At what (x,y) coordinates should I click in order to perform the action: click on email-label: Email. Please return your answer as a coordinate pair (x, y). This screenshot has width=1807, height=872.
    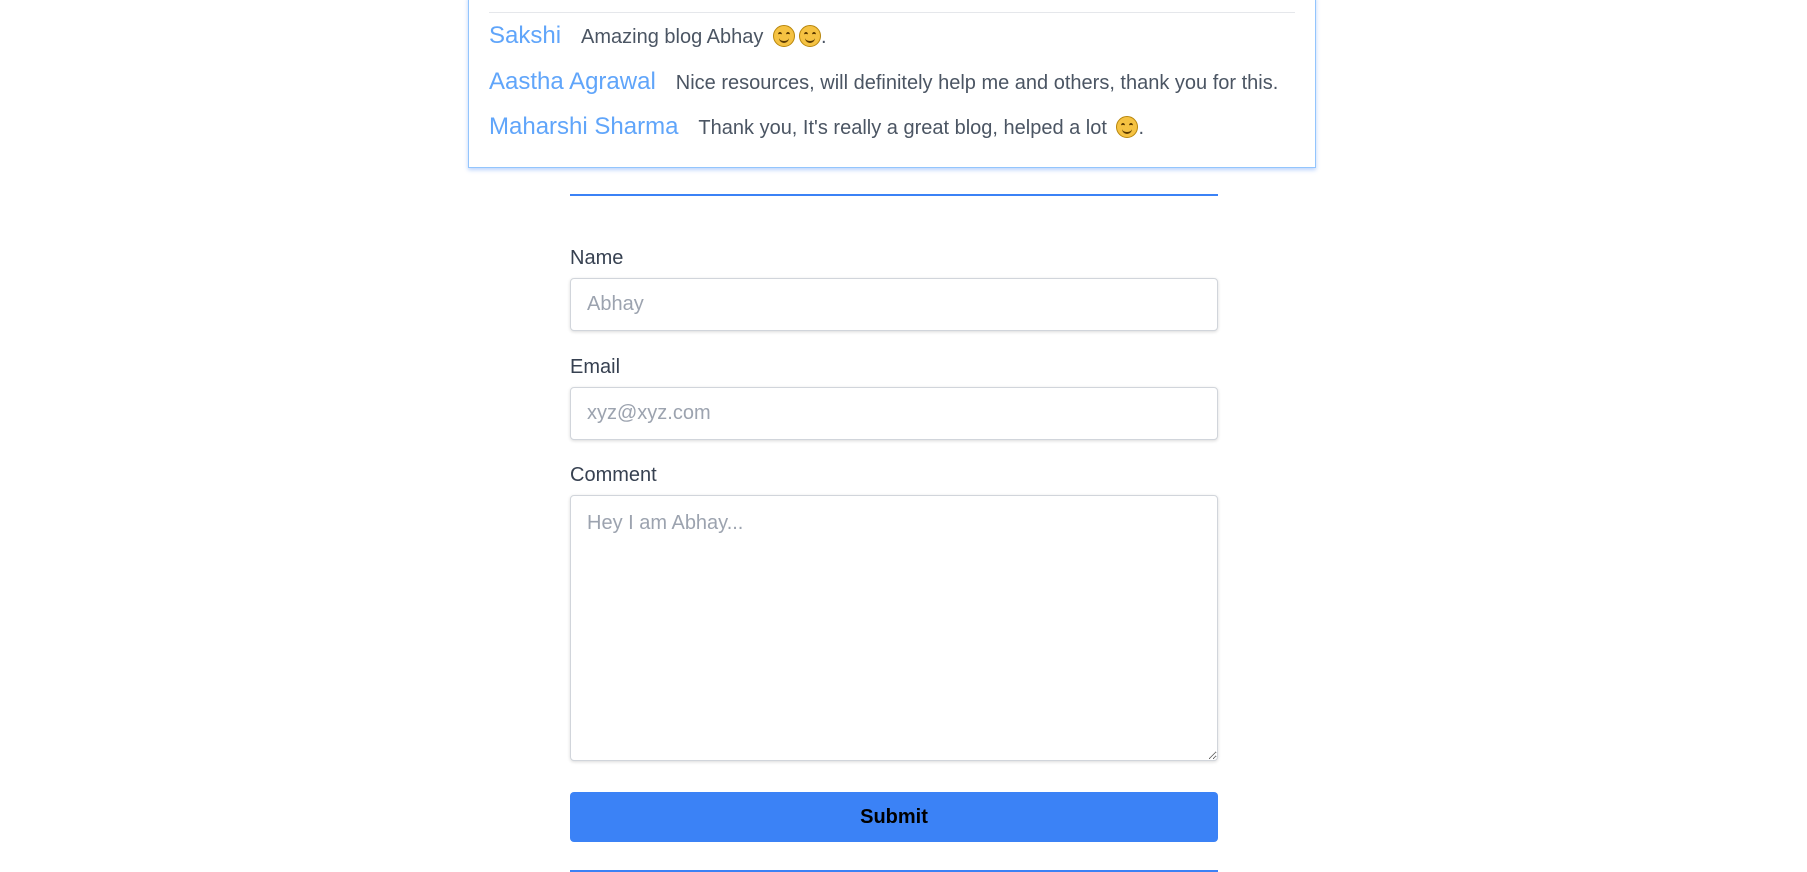
    Looking at the image, I should click on (595, 367).